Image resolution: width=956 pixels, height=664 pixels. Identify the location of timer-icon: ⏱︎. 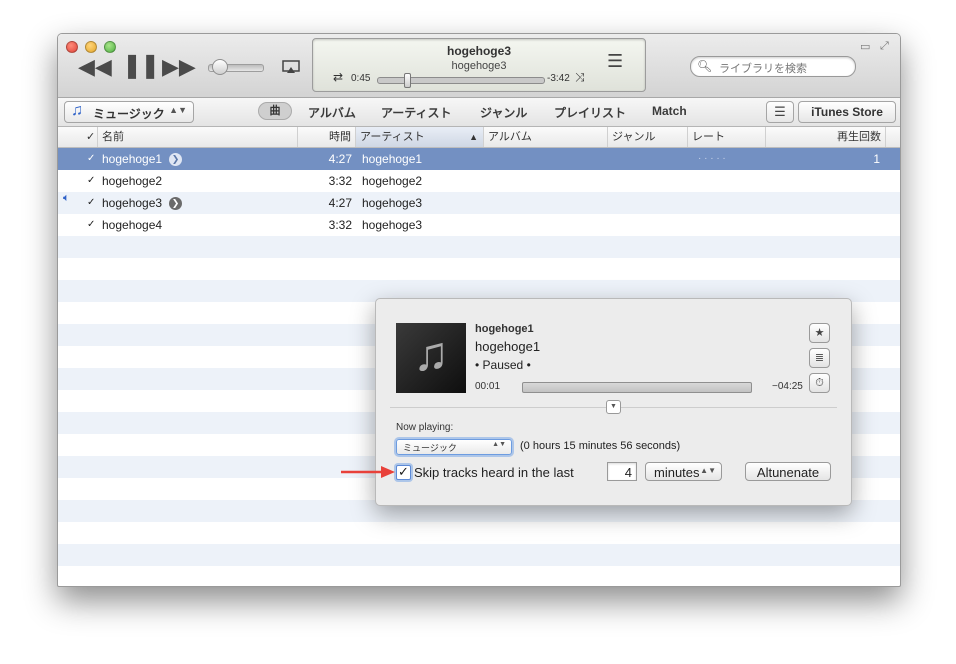
(819, 383).